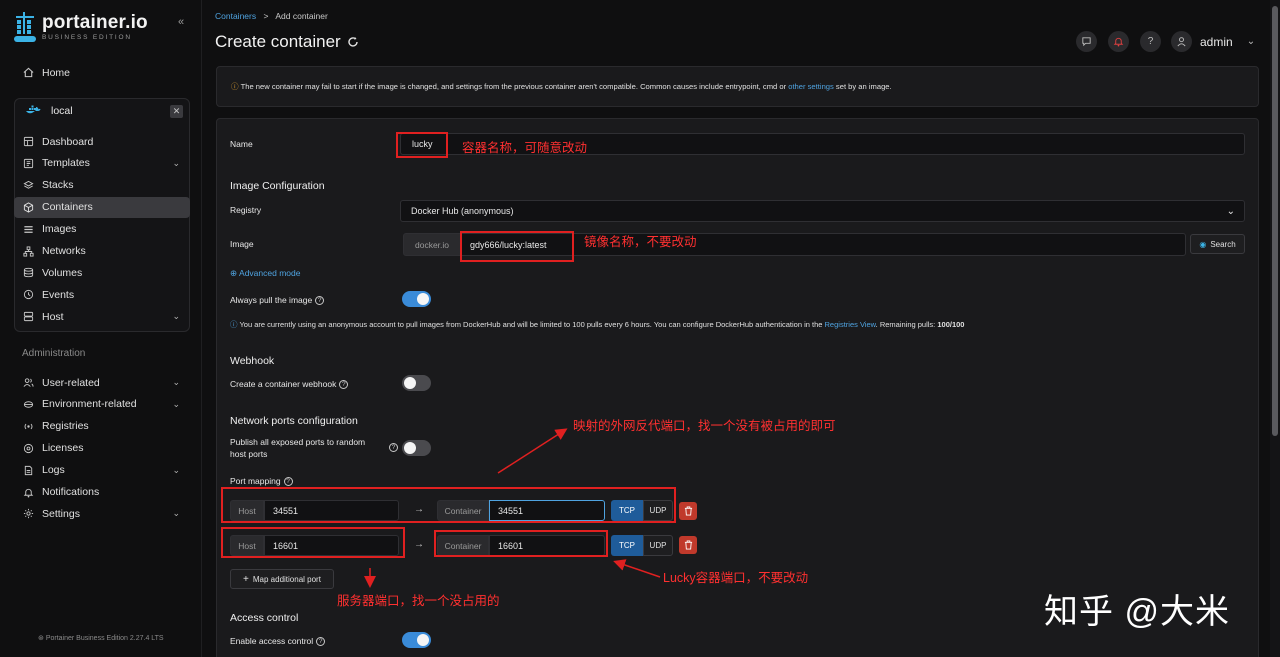 The height and width of the screenshot is (657, 1280). I want to click on feedback-button, so click(1086, 41).